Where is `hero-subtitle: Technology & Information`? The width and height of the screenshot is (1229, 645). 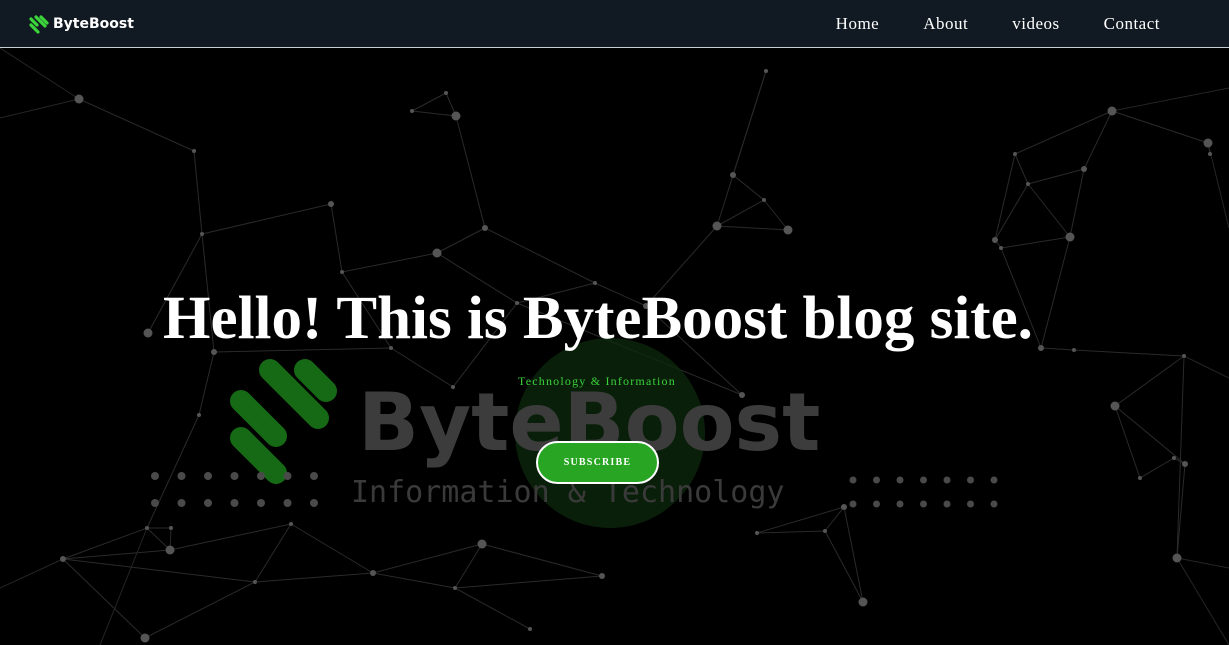
hero-subtitle: Technology & Information is located at coordinates (597, 381).